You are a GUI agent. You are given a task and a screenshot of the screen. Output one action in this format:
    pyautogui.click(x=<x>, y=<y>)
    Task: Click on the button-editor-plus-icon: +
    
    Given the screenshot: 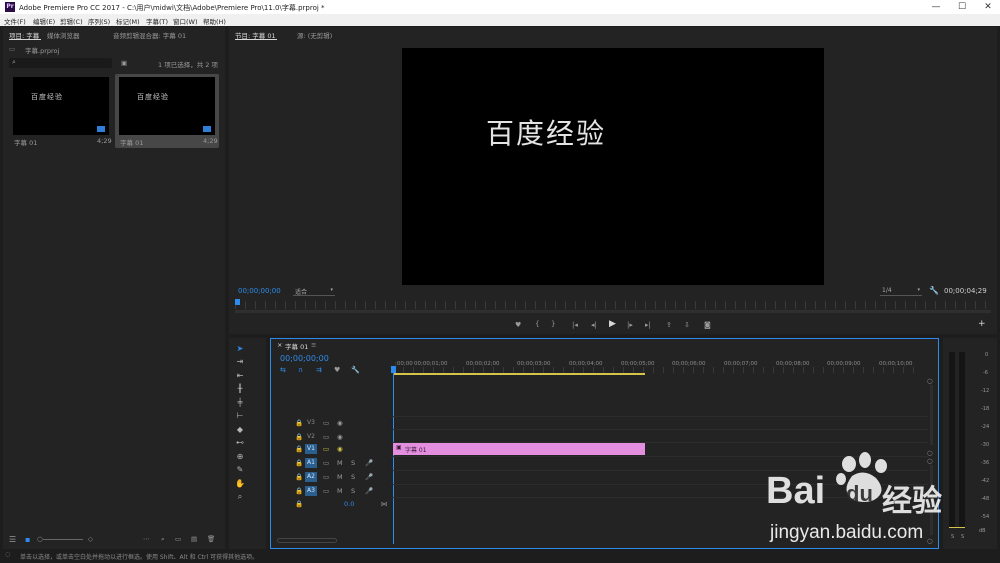 What is the action you would take?
    pyautogui.click(x=982, y=324)
    